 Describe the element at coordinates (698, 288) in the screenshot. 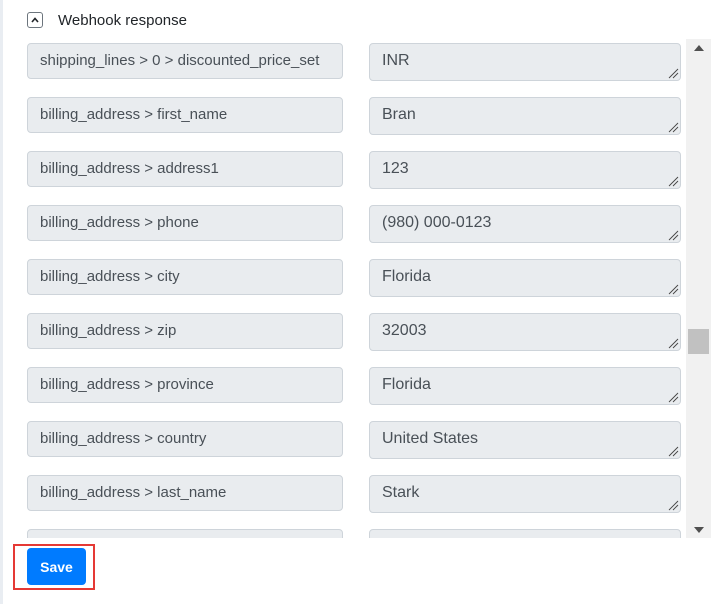

I see `vertical-scrollbar` at that location.